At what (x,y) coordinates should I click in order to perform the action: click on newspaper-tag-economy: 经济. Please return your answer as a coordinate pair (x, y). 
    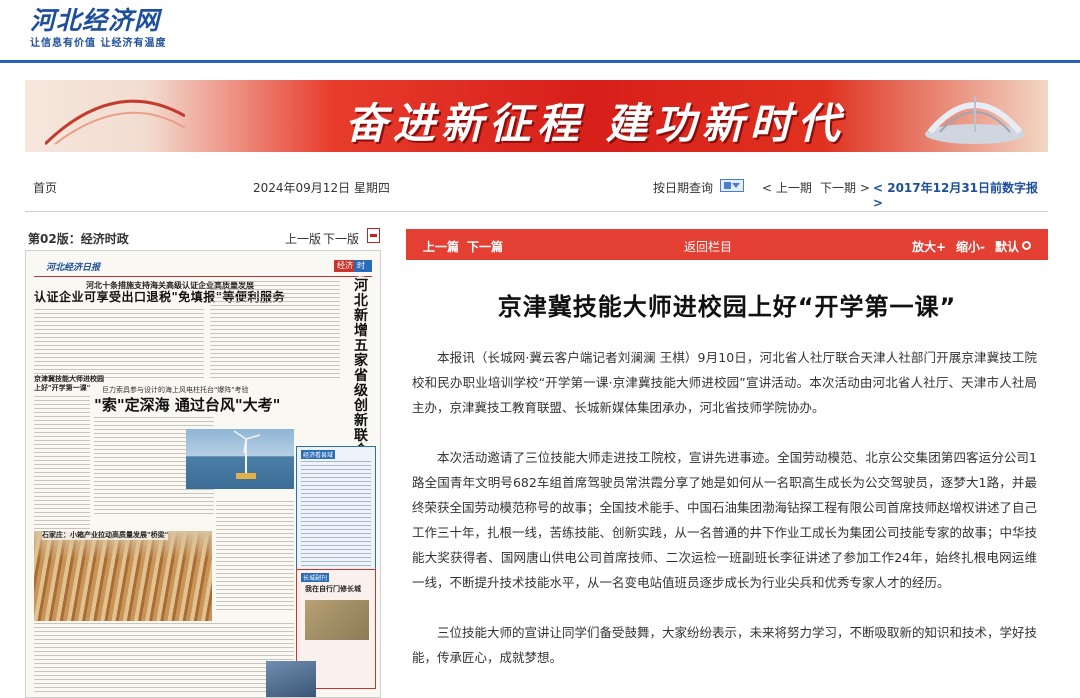
    Looking at the image, I should click on (345, 266).